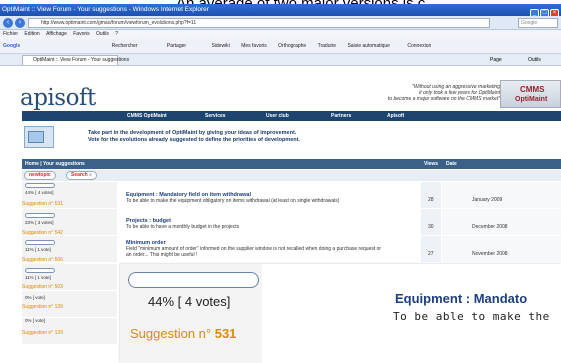  Describe the element at coordinates (42, 260) in the screenshot. I see `suggestion-number: Suggestion n° 506` at that location.